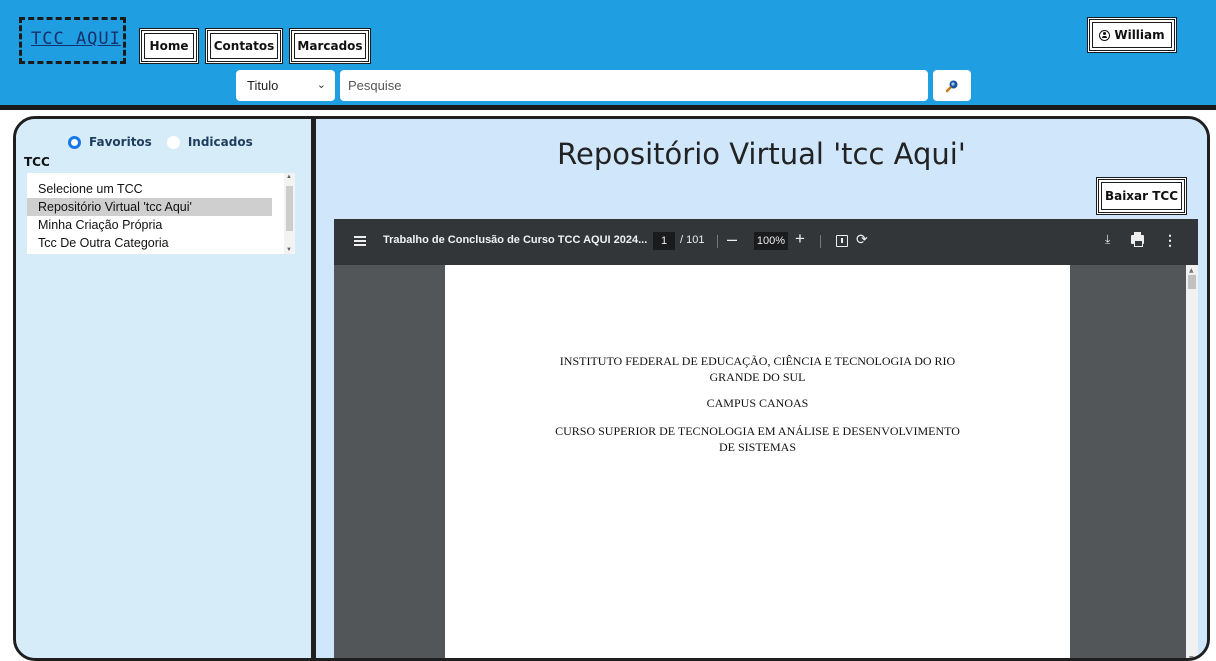  What do you see at coordinates (842, 241) in the screenshot?
I see `fit-page-icon` at bounding box center [842, 241].